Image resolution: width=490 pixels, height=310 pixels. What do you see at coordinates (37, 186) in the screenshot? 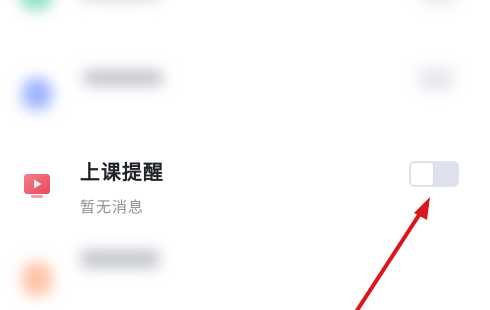
I see `tv-icon` at bounding box center [37, 186].